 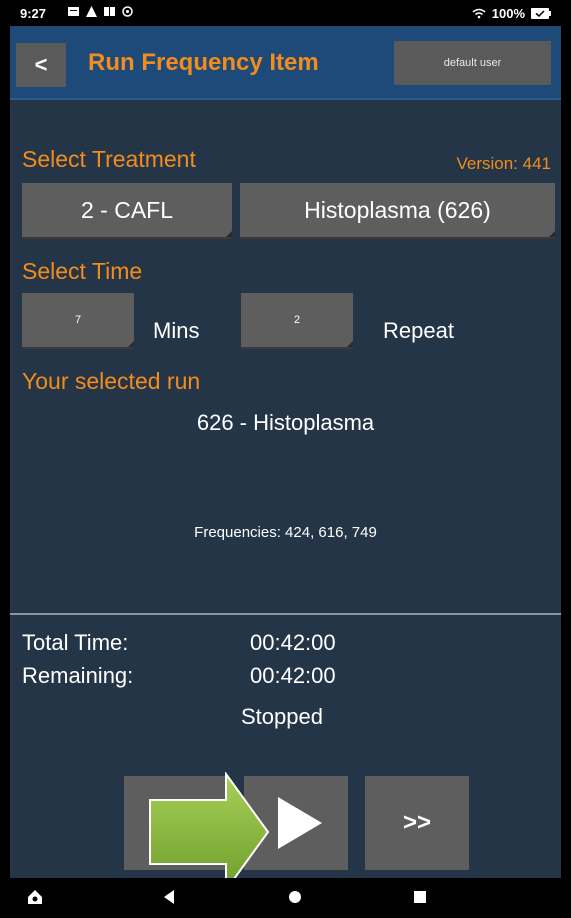 I want to click on repeat-label: Repeat, so click(x=418, y=330).